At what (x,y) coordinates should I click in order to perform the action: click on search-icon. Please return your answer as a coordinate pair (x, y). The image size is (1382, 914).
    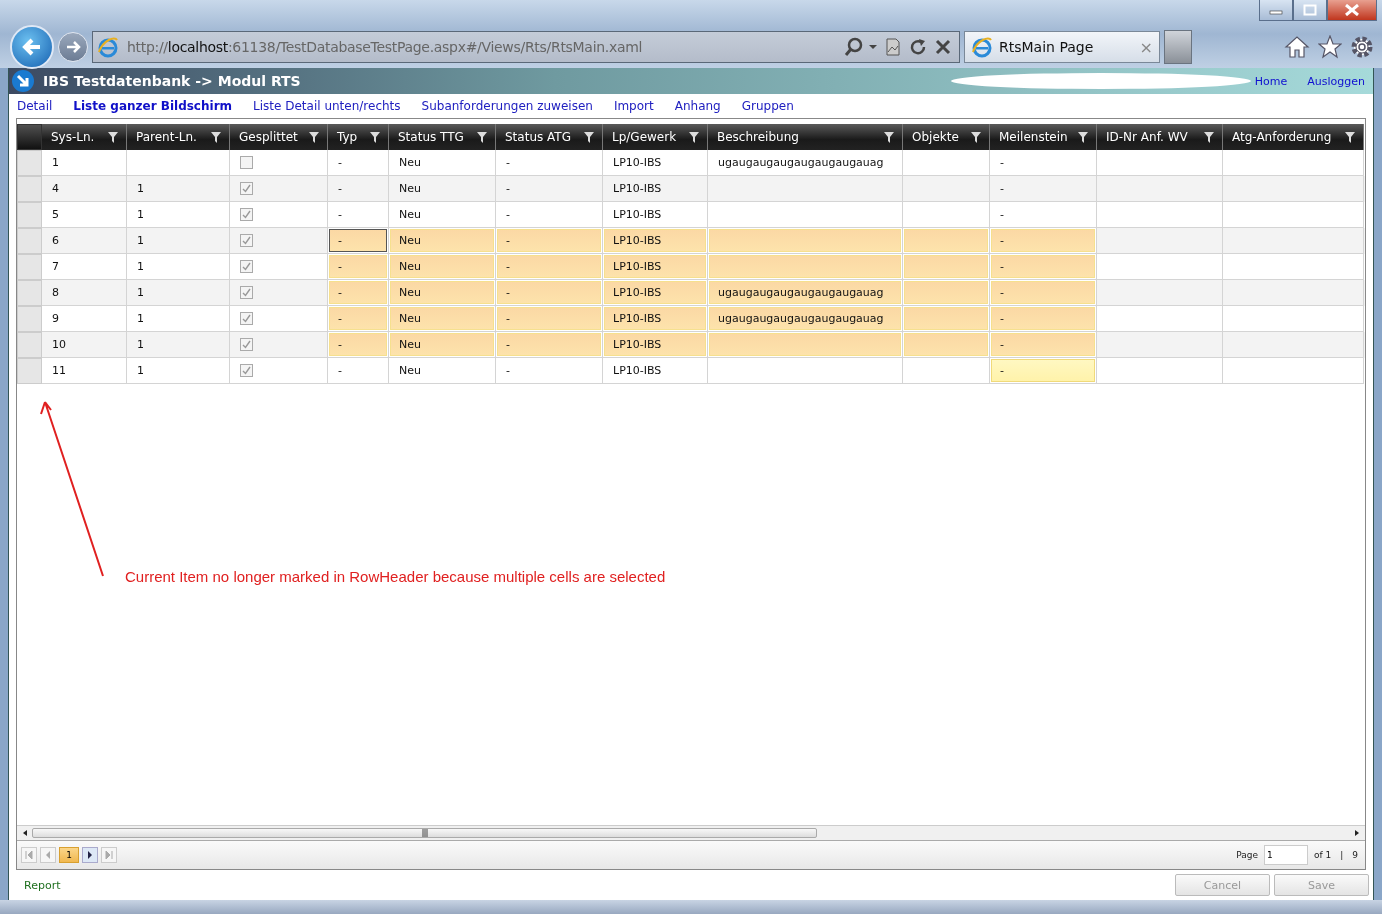
    Looking at the image, I should click on (860, 47).